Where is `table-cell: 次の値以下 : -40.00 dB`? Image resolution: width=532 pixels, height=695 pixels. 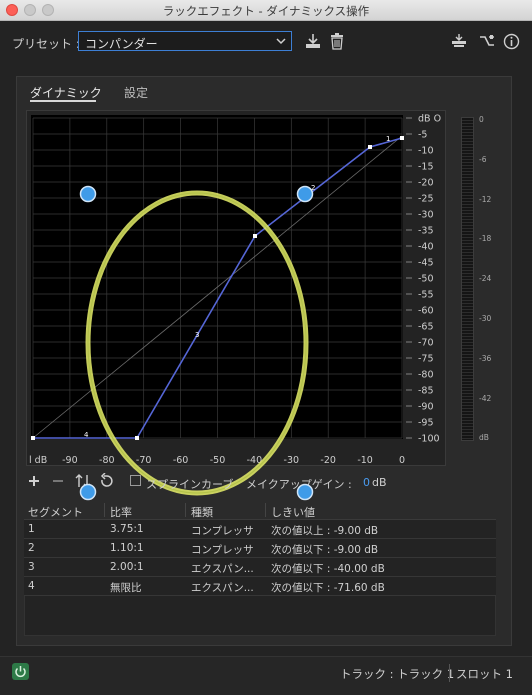
table-cell: 次の値以下 : -40.00 dB is located at coordinates (328, 569).